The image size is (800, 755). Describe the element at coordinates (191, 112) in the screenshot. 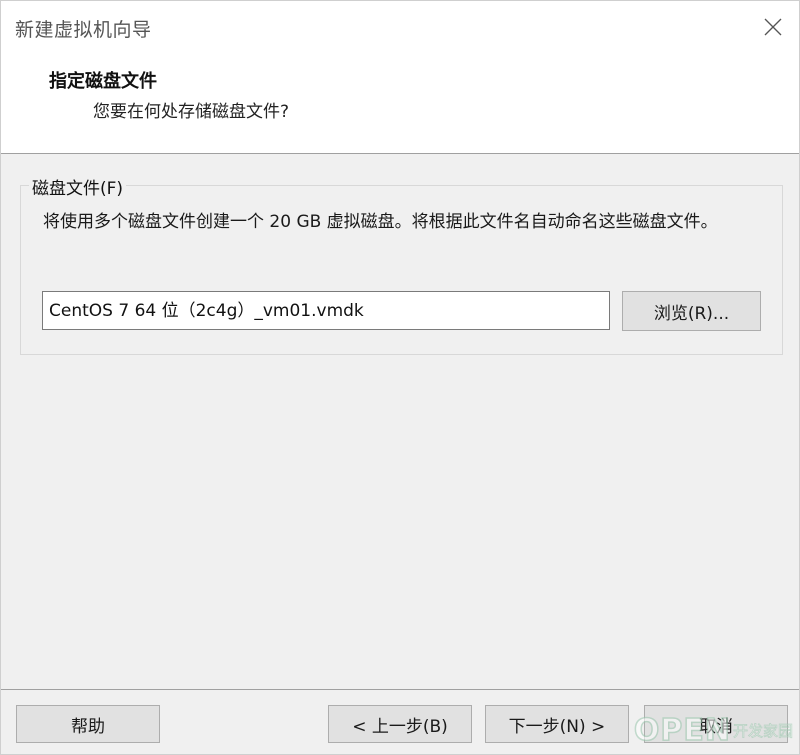

I see `page-subtitle: 您要在何处存储磁盘文件?` at that location.